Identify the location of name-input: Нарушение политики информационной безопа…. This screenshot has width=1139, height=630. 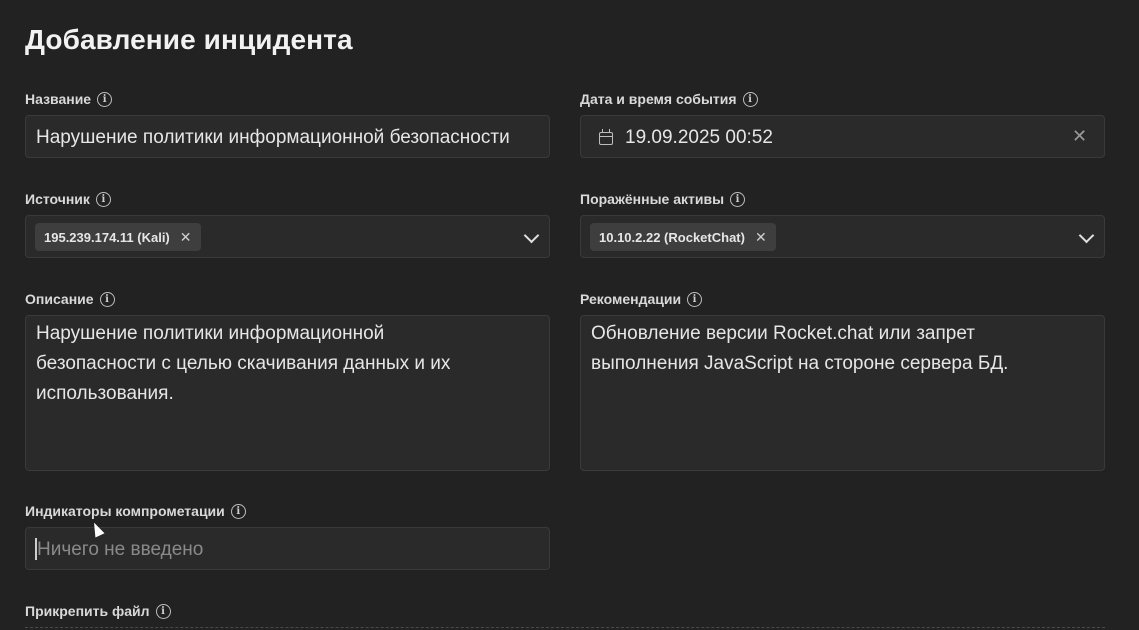
(287, 136).